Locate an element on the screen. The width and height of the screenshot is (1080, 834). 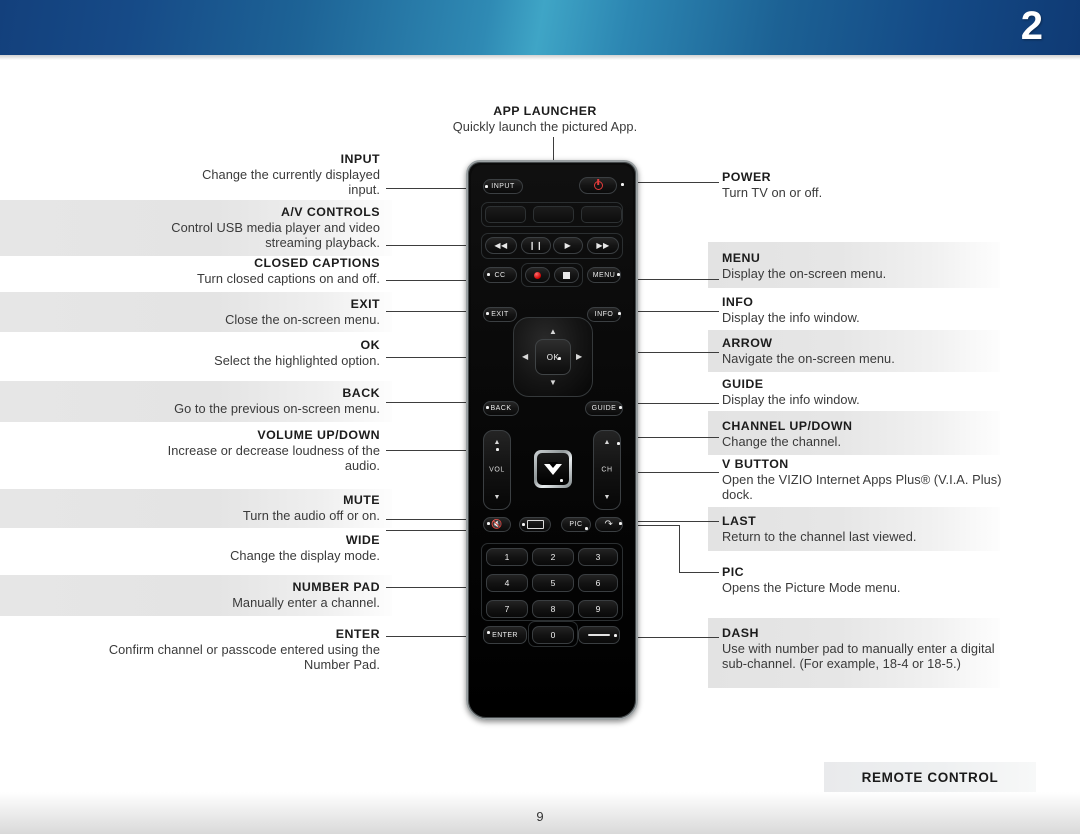
remote-v-button is located at coordinates (553, 469).